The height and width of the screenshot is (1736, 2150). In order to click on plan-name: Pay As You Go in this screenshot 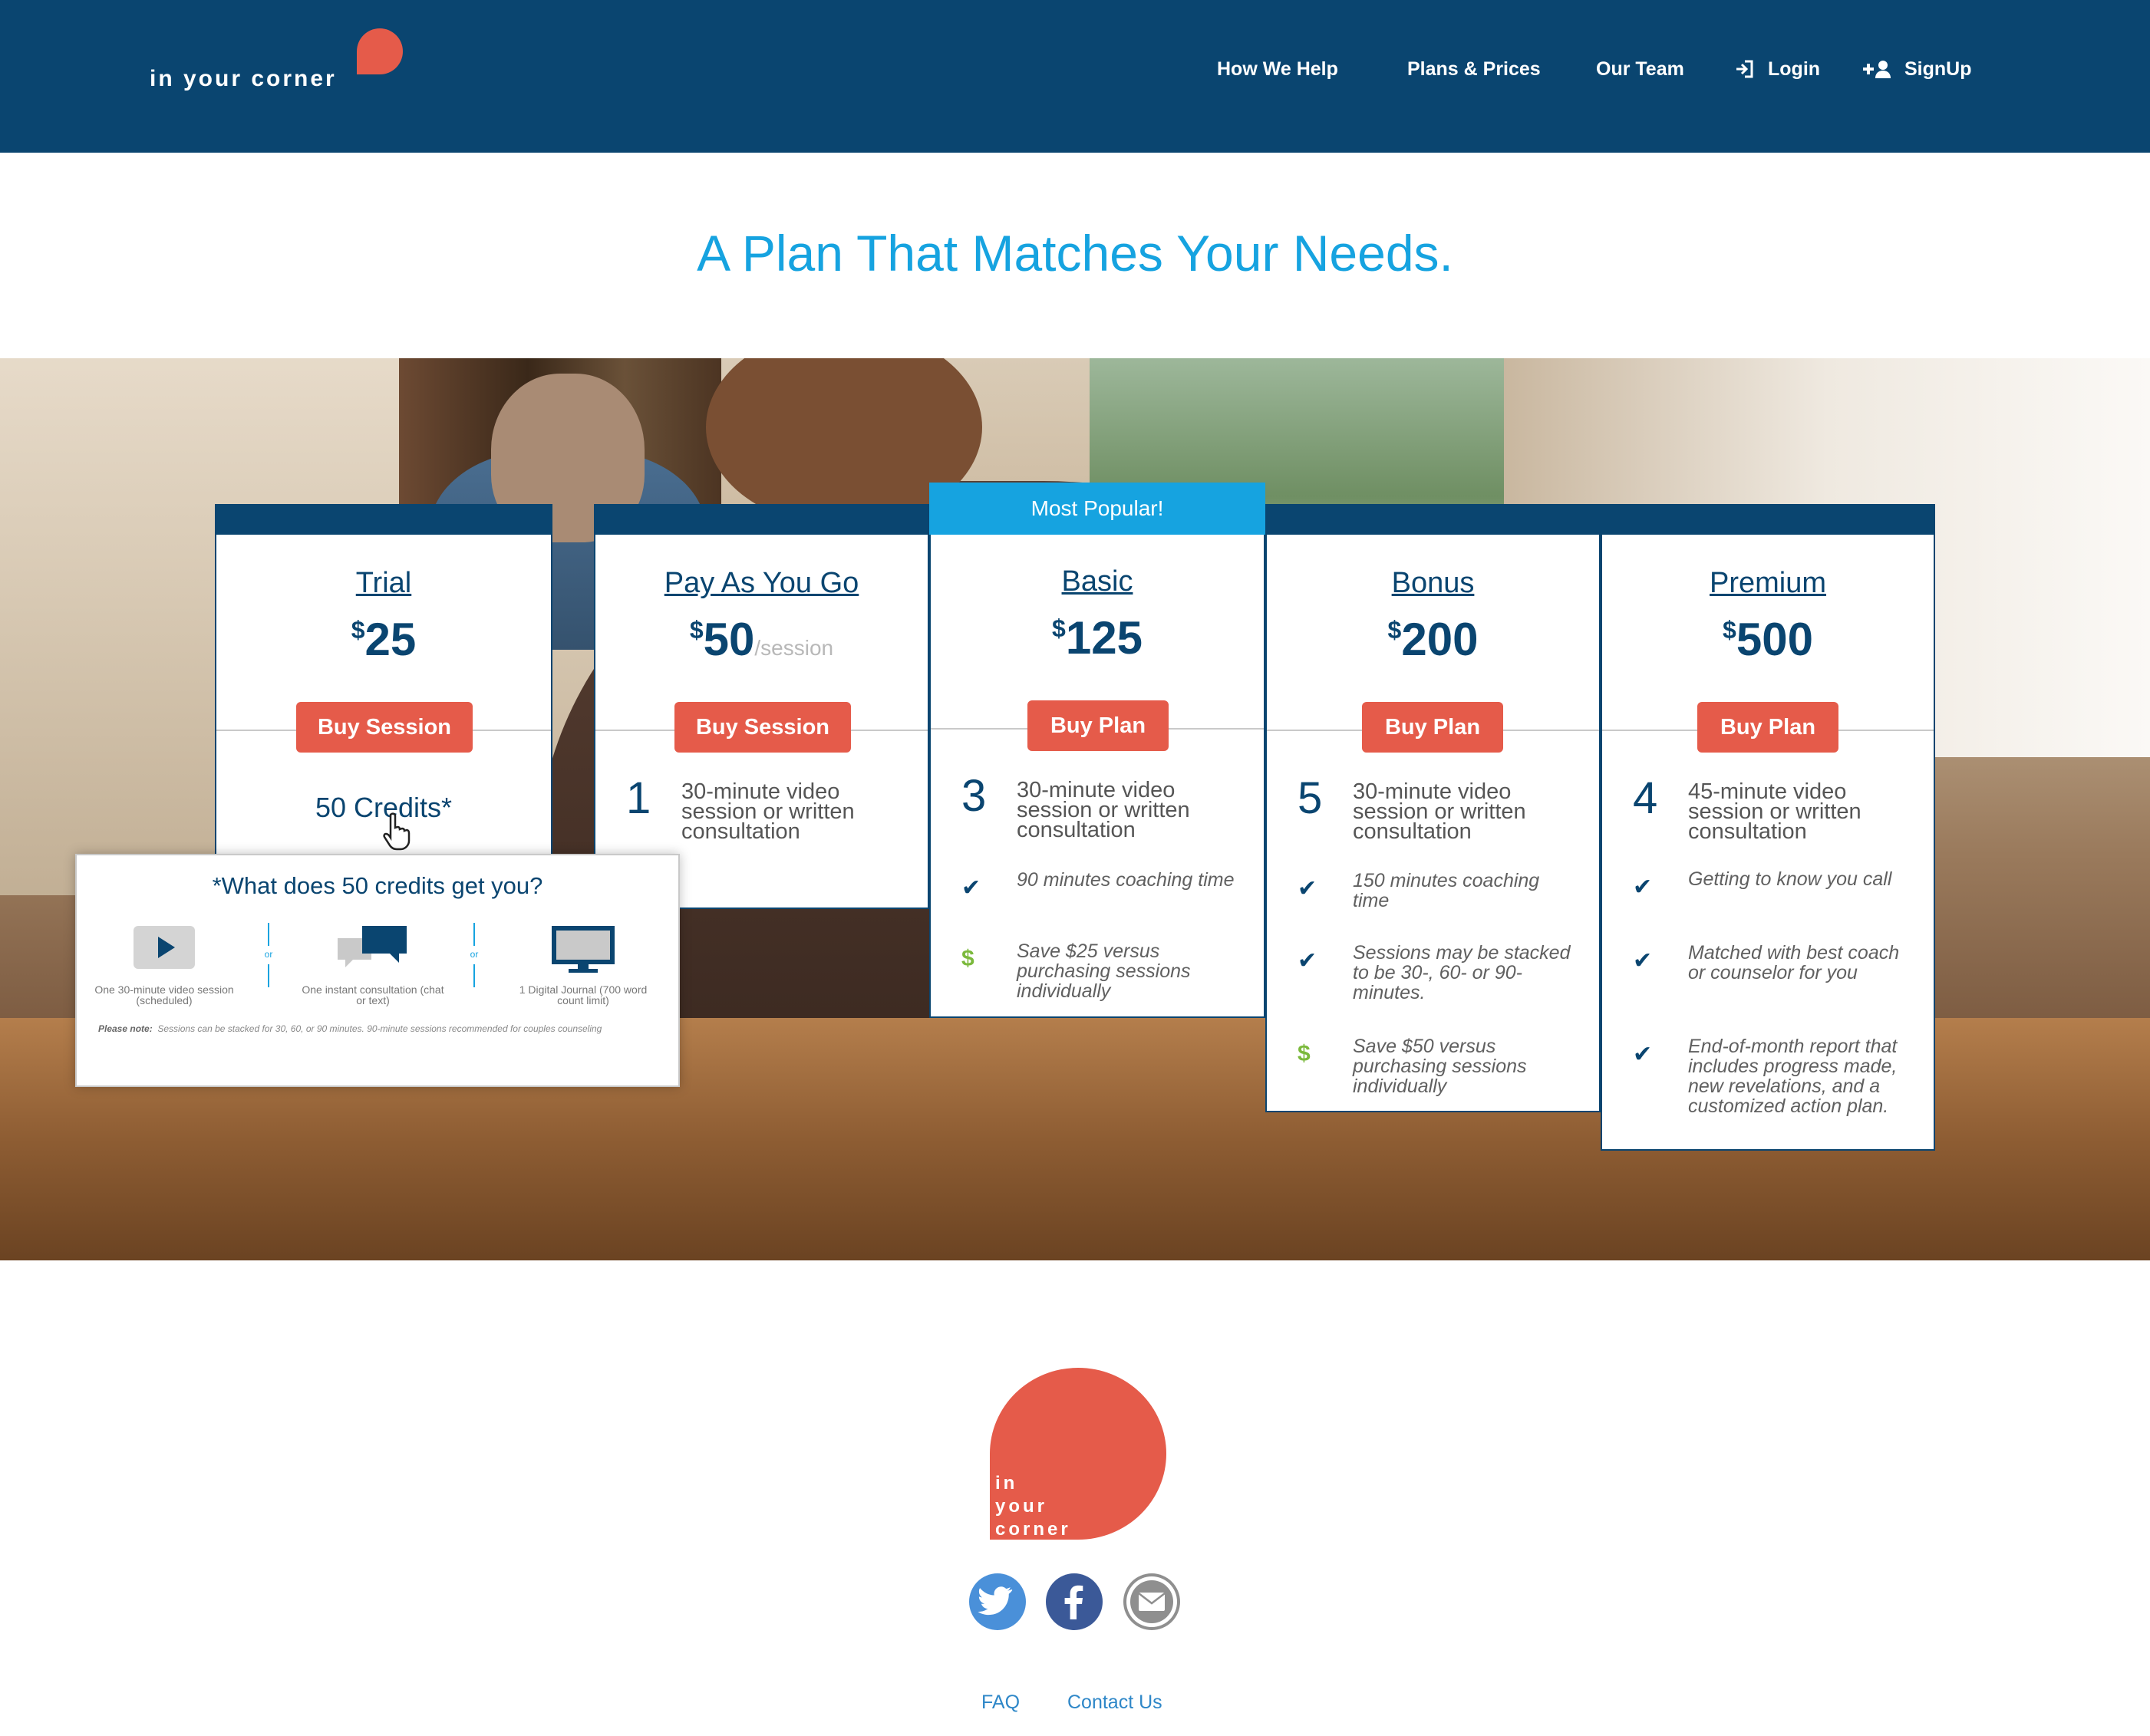, I will do `click(761, 583)`.